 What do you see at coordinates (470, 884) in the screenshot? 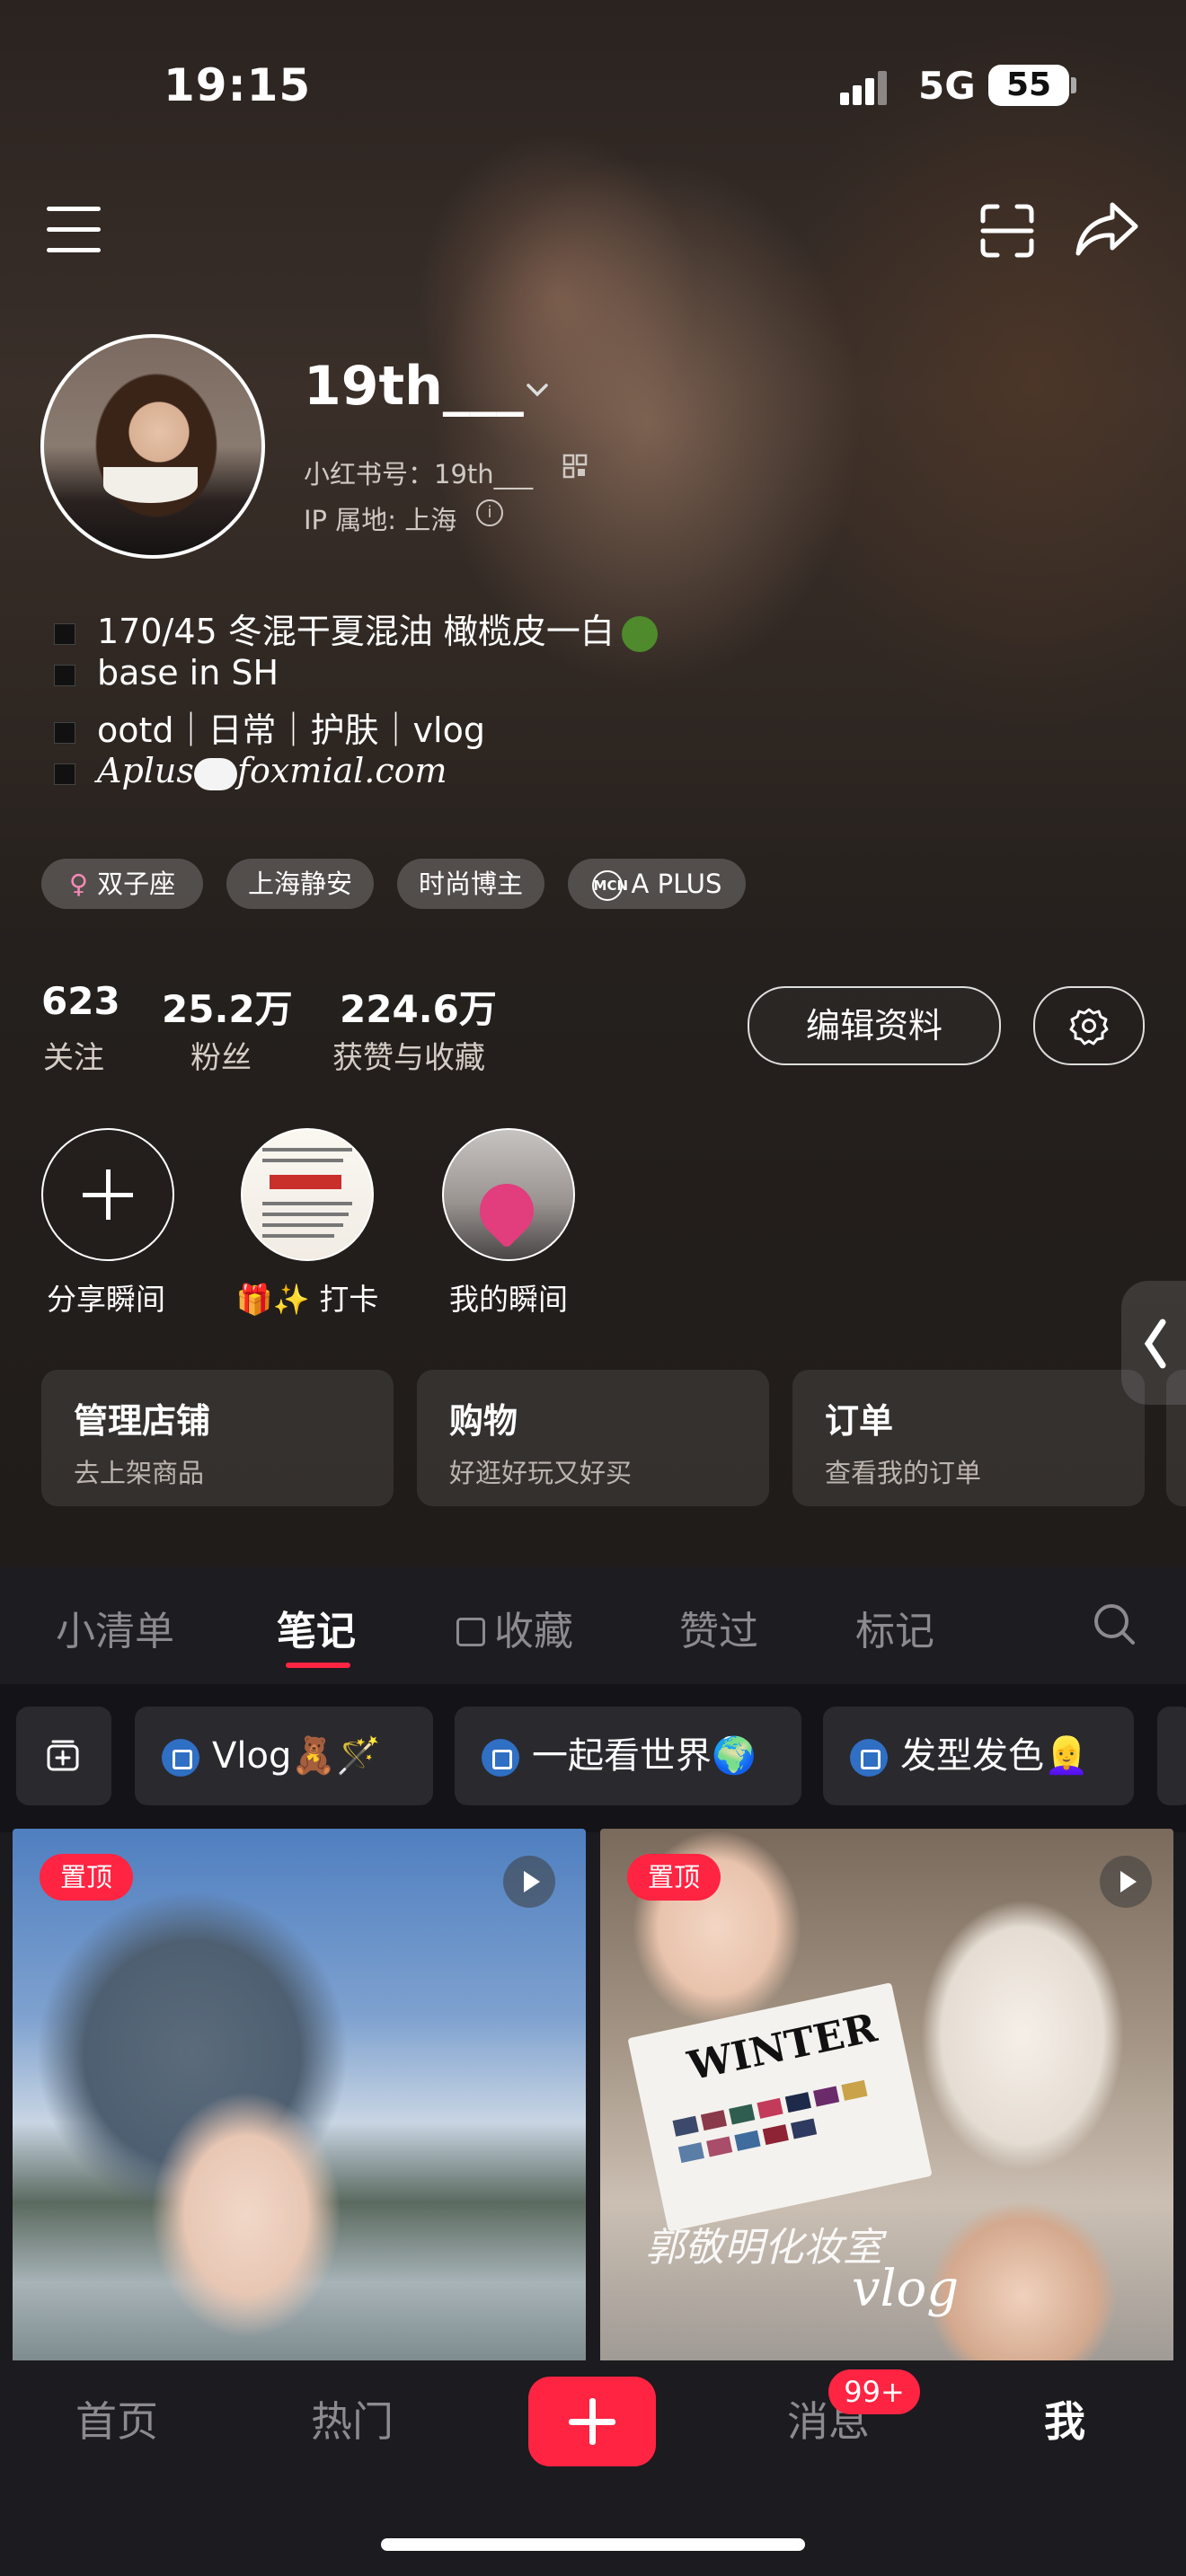
I see `tag-category: 时尚博主` at bounding box center [470, 884].